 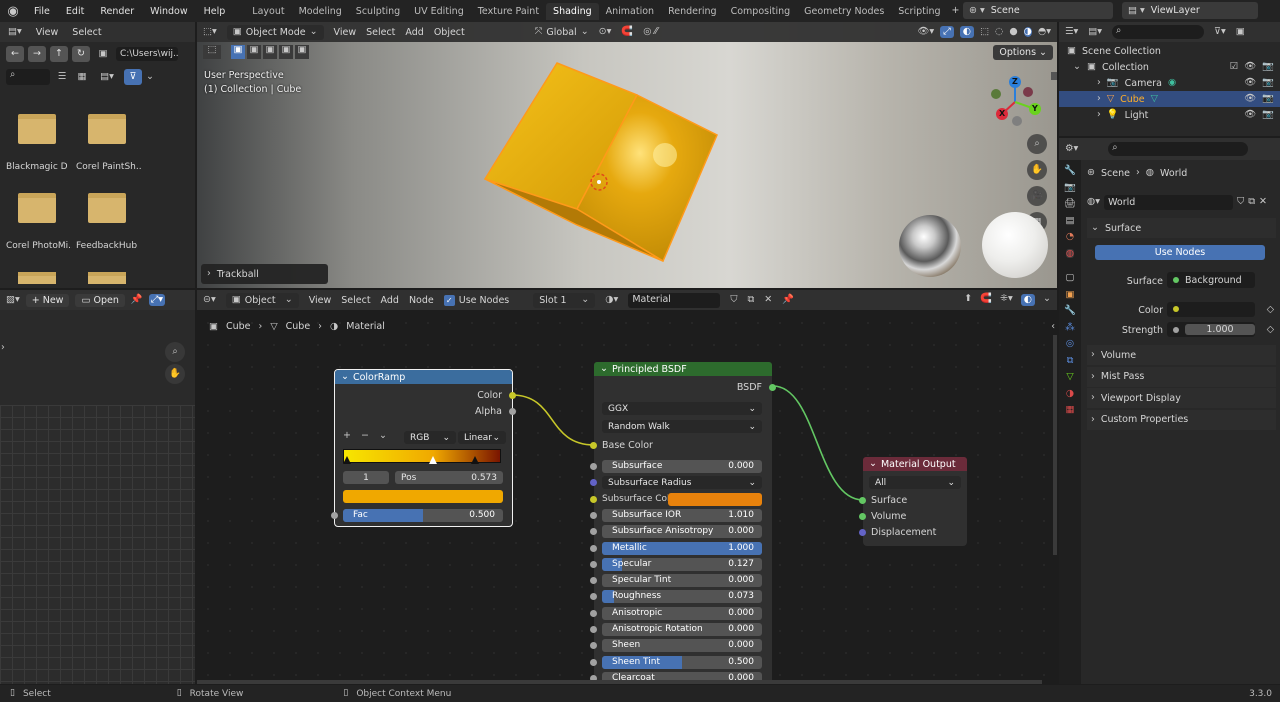 I want to click on sidebar-toggle-icon: ›, so click(x=3, y=348).